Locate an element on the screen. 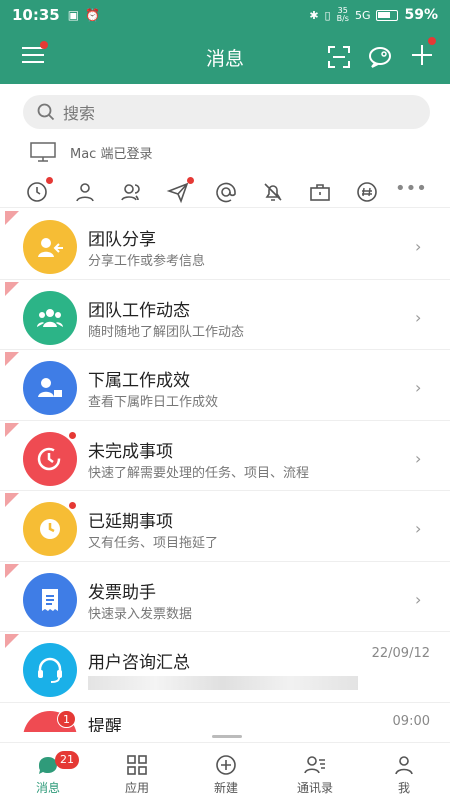  headset-glyph is located at coordinates (50, 670).